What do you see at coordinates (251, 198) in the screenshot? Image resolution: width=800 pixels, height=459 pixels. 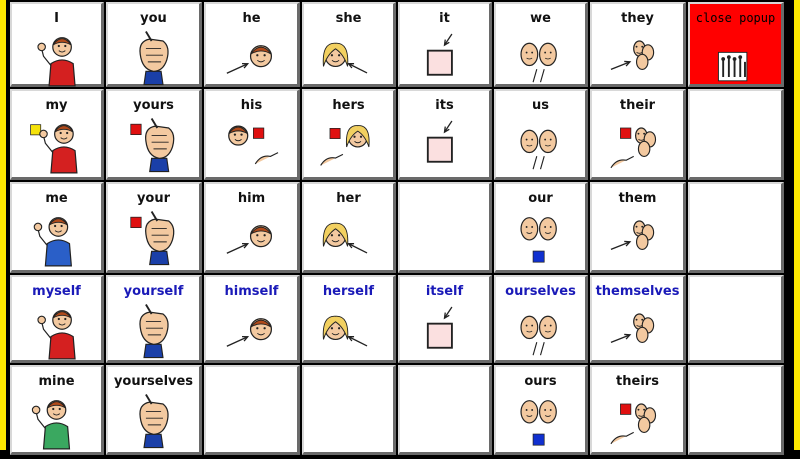 I see `word-label: him` at bounding box center [251, 198].